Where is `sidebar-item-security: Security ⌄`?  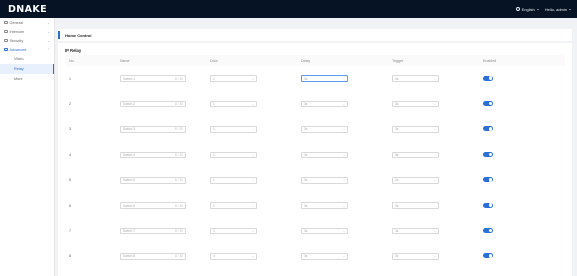 sidebar-item-security: Security ⌄ is located at coordinates (27, 40).